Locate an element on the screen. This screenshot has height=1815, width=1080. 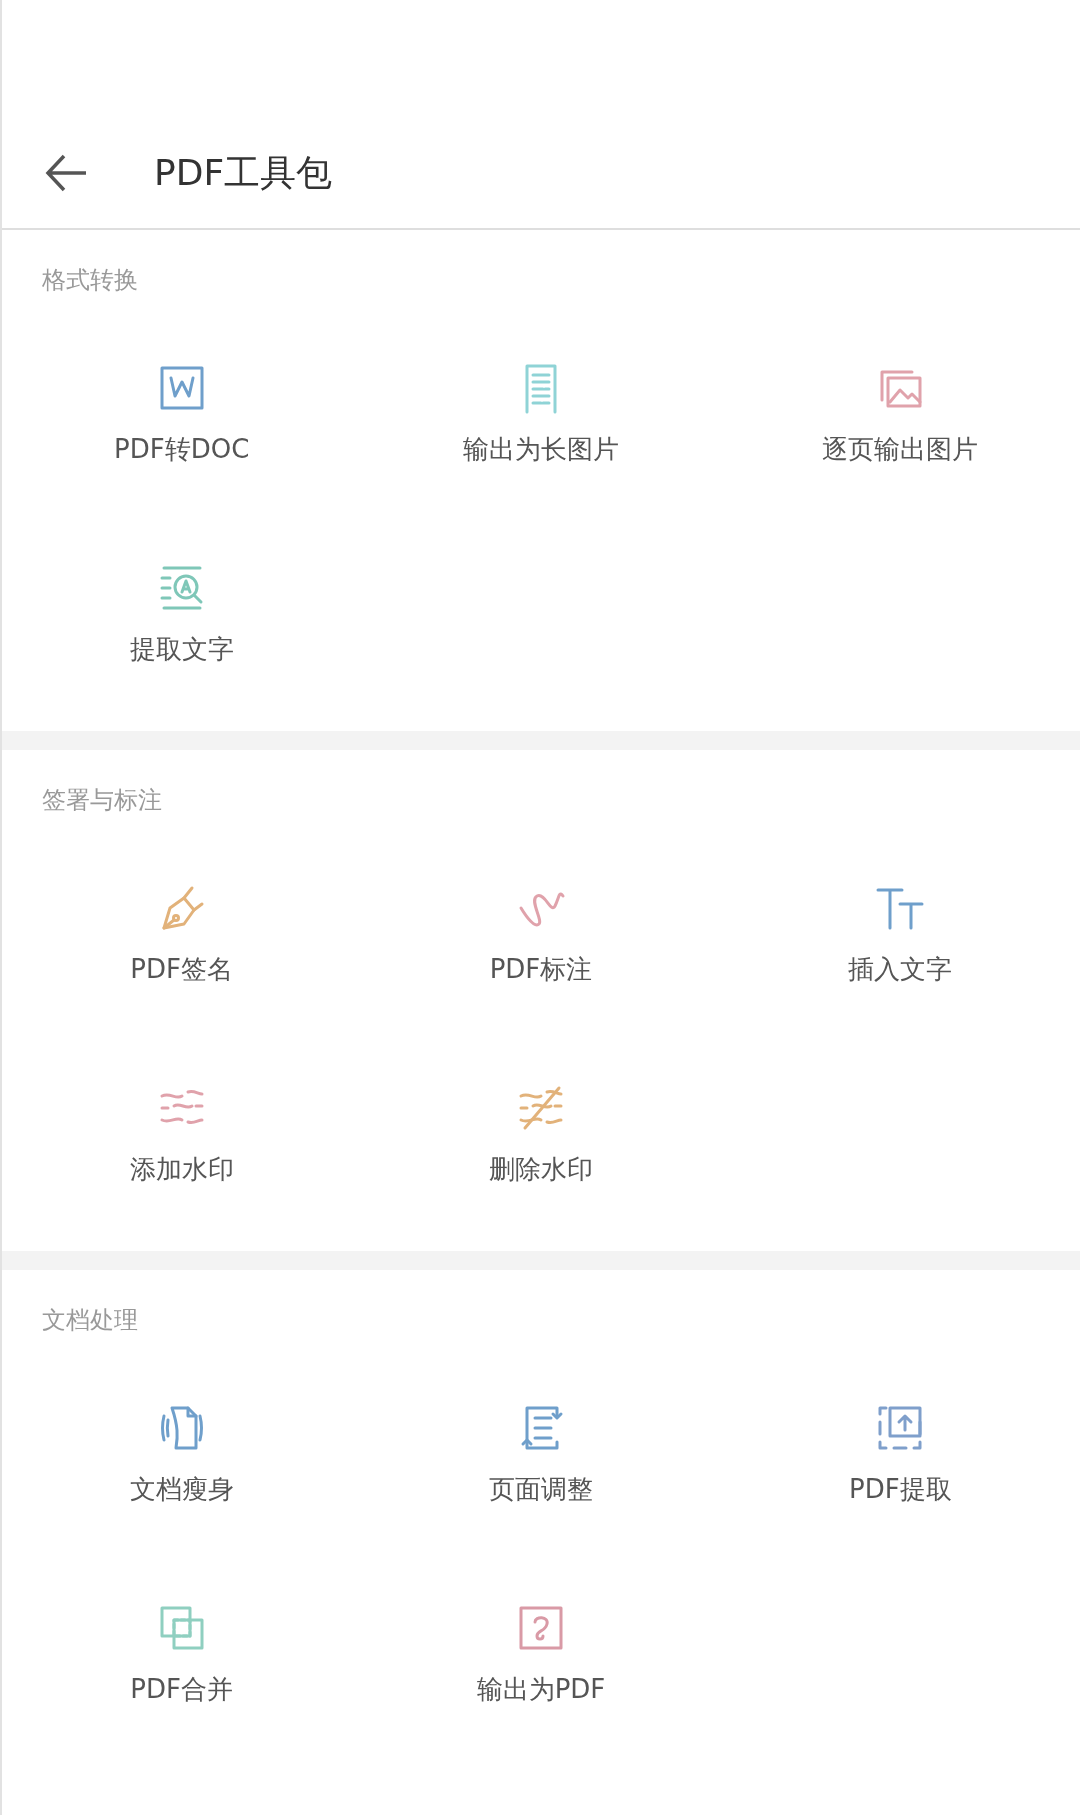
back-arrow-icon is located at coordinates (66, 173).